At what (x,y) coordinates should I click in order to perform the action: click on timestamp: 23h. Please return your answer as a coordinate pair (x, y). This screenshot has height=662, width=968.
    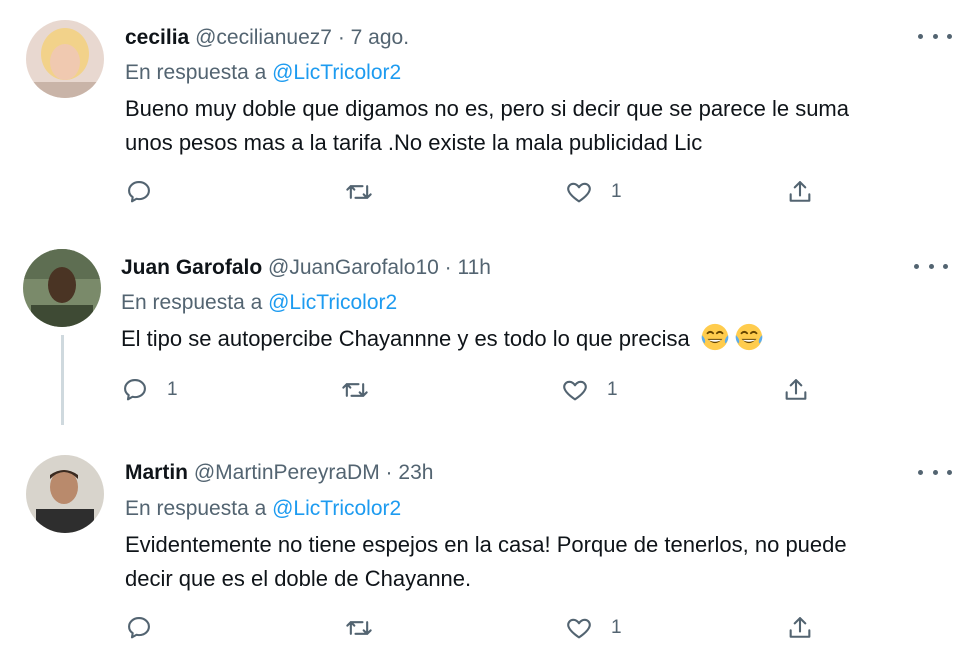
    Looking at the image, I should click on (415, 472).